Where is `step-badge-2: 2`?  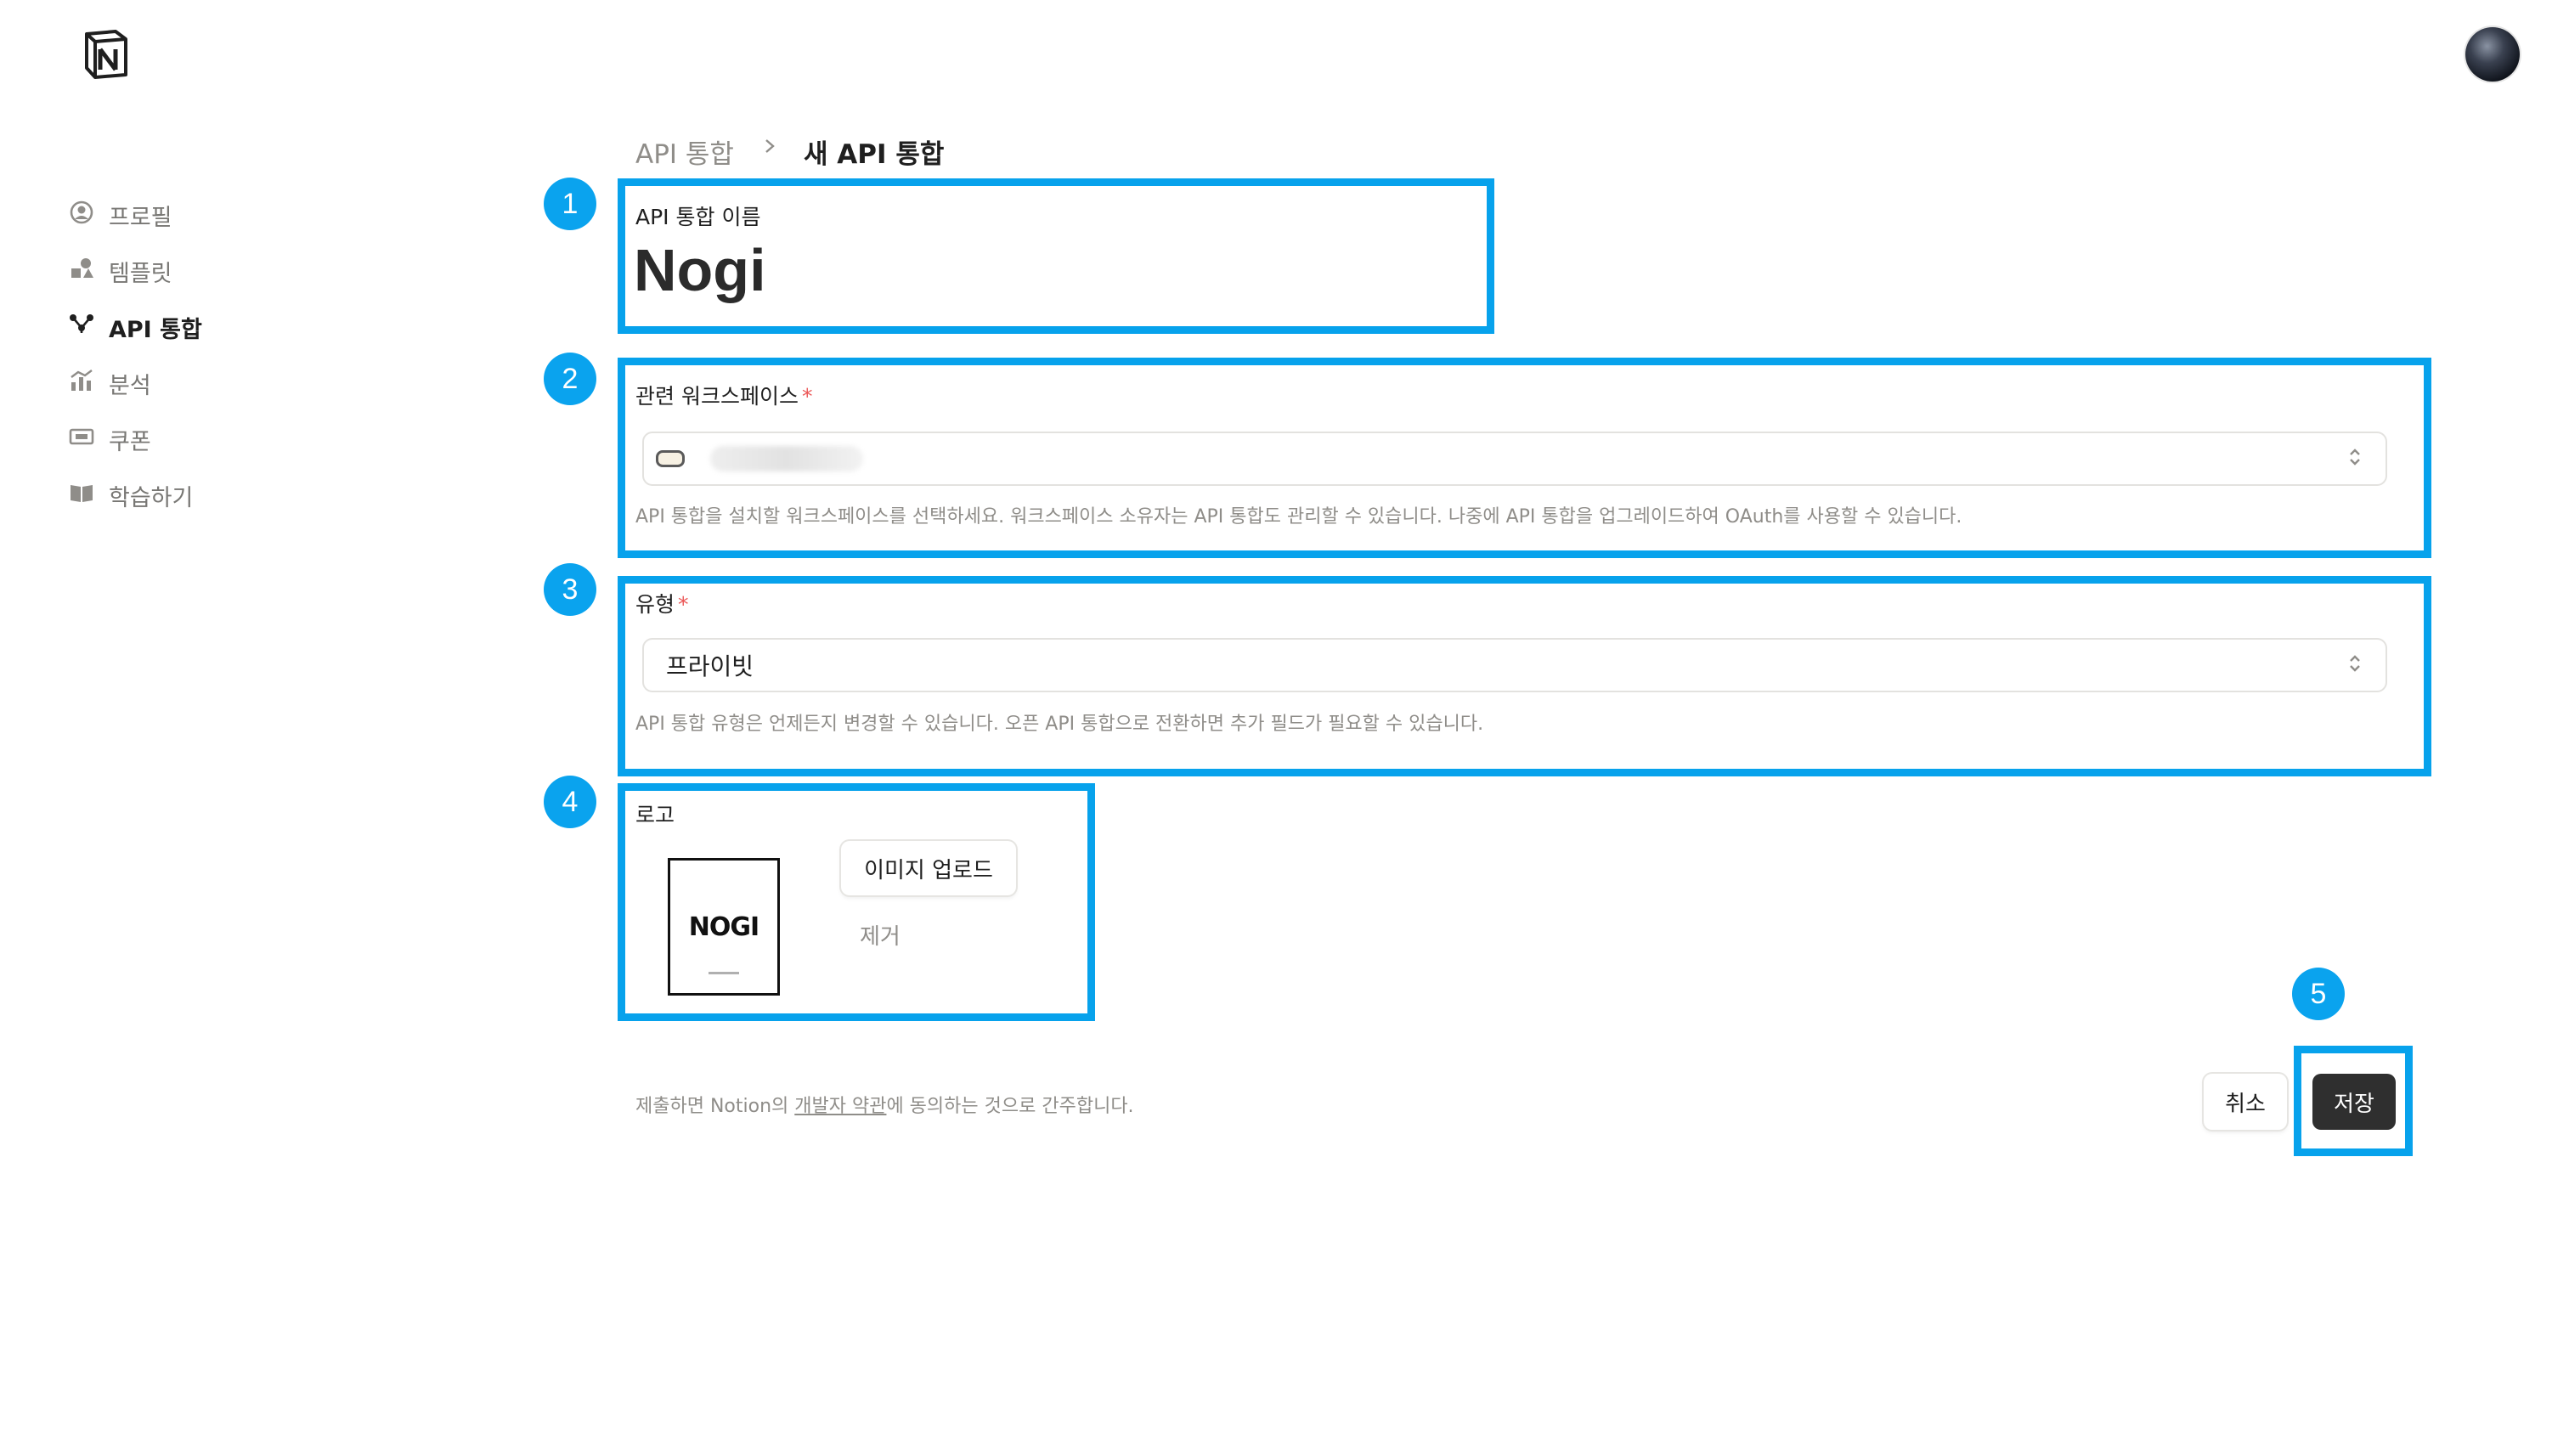 step-badge-2: 2 is located at coordinates (570, 379).